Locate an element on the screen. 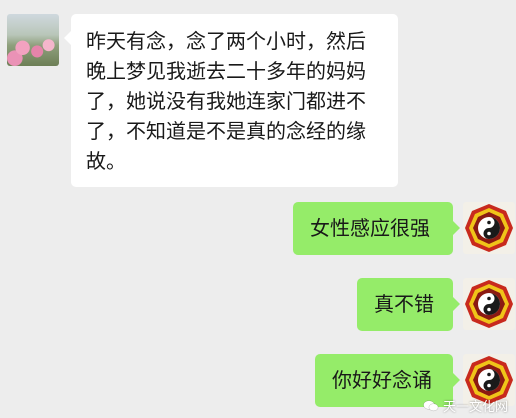  wechat-logo-icon is located at coordinates (431, 405).